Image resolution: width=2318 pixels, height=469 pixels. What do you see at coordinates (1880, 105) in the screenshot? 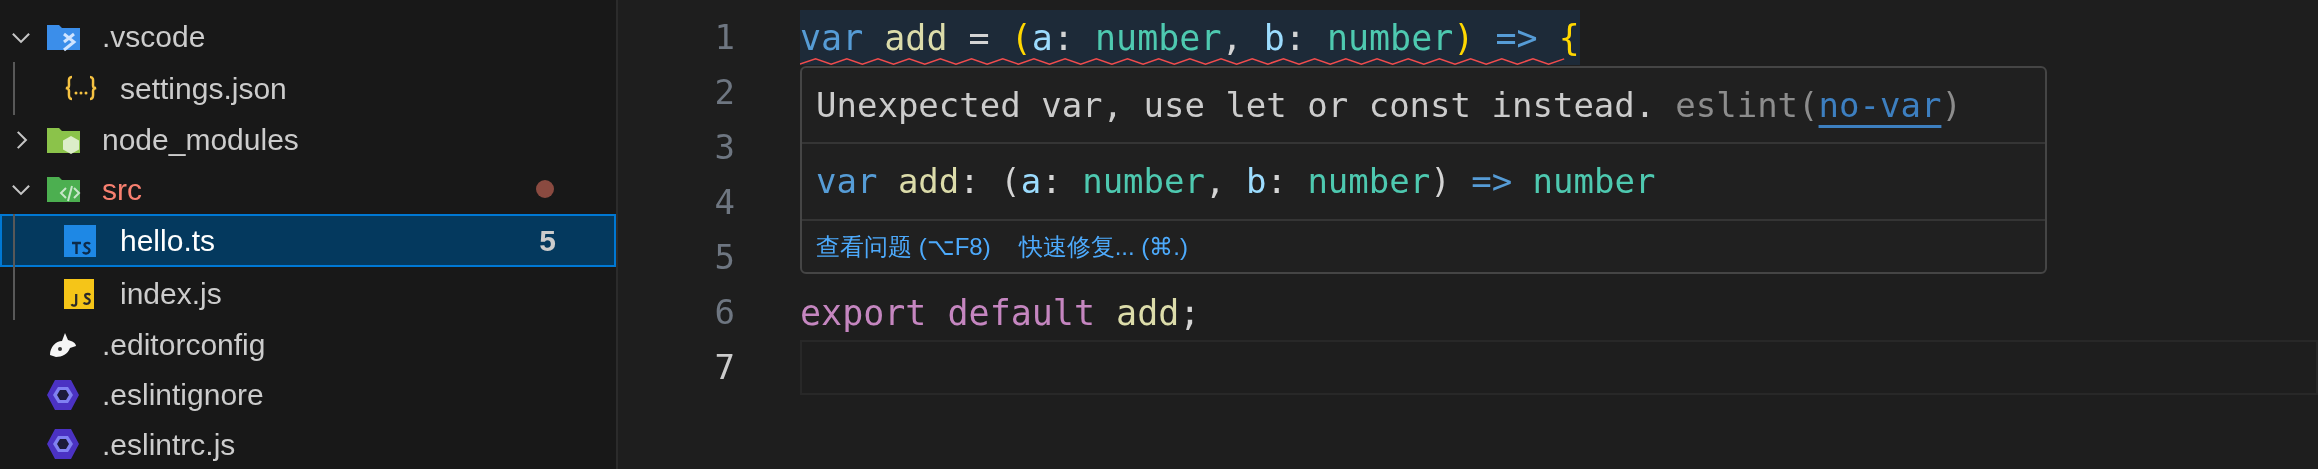
I see `rule-link: no-var` at bounding box center [1880, 105].